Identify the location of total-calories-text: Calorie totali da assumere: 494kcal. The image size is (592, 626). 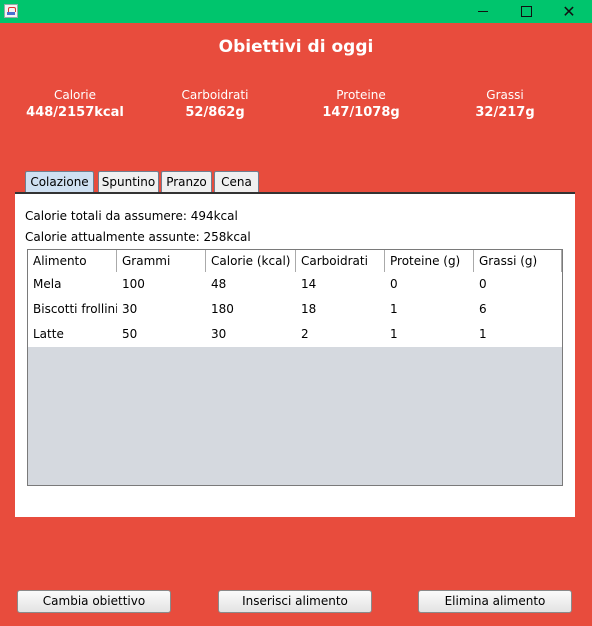
(131, 216).